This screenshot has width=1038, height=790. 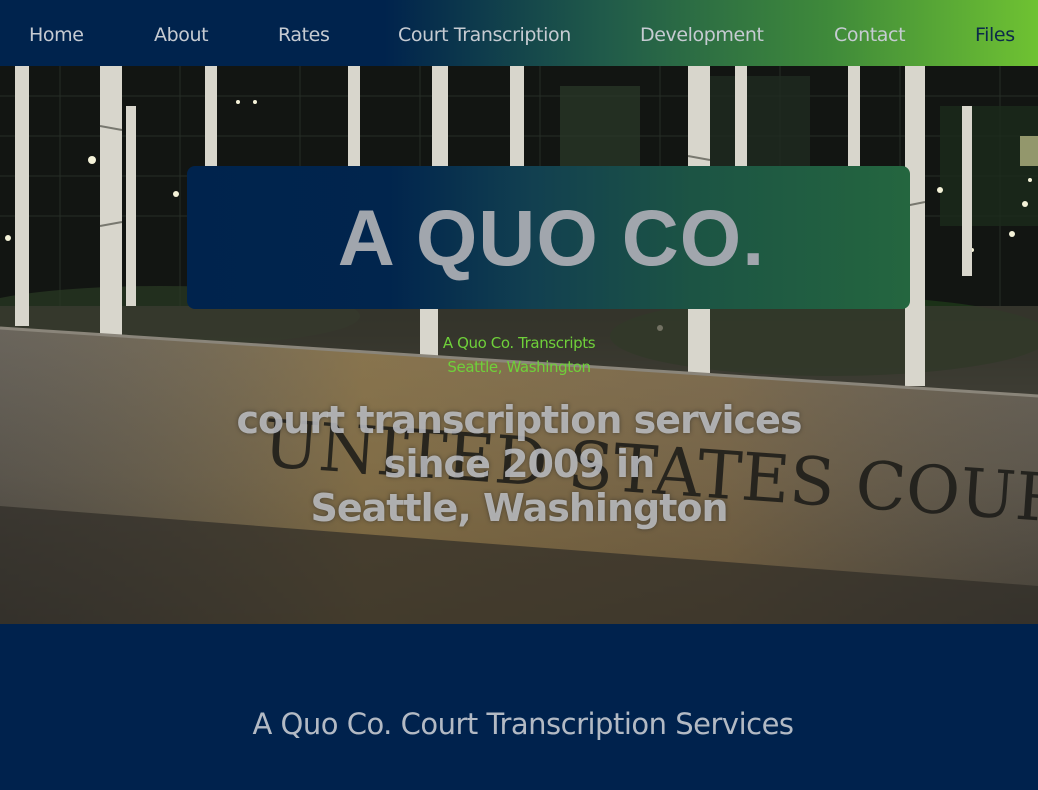 I want to click on location-line: Seattle, Washington, so click(x=519, y=367).